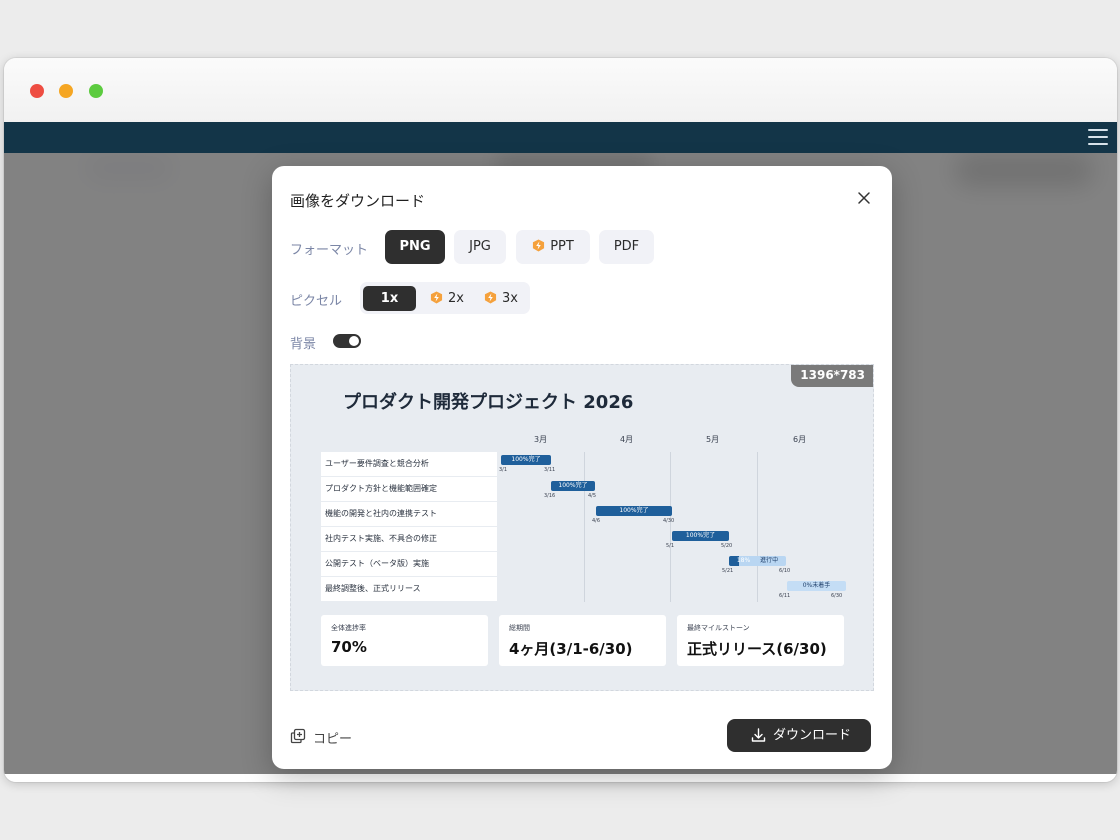 The image size is (1120, 840). I want to click on pixel-2x-button: 2x, so click(447, 298).